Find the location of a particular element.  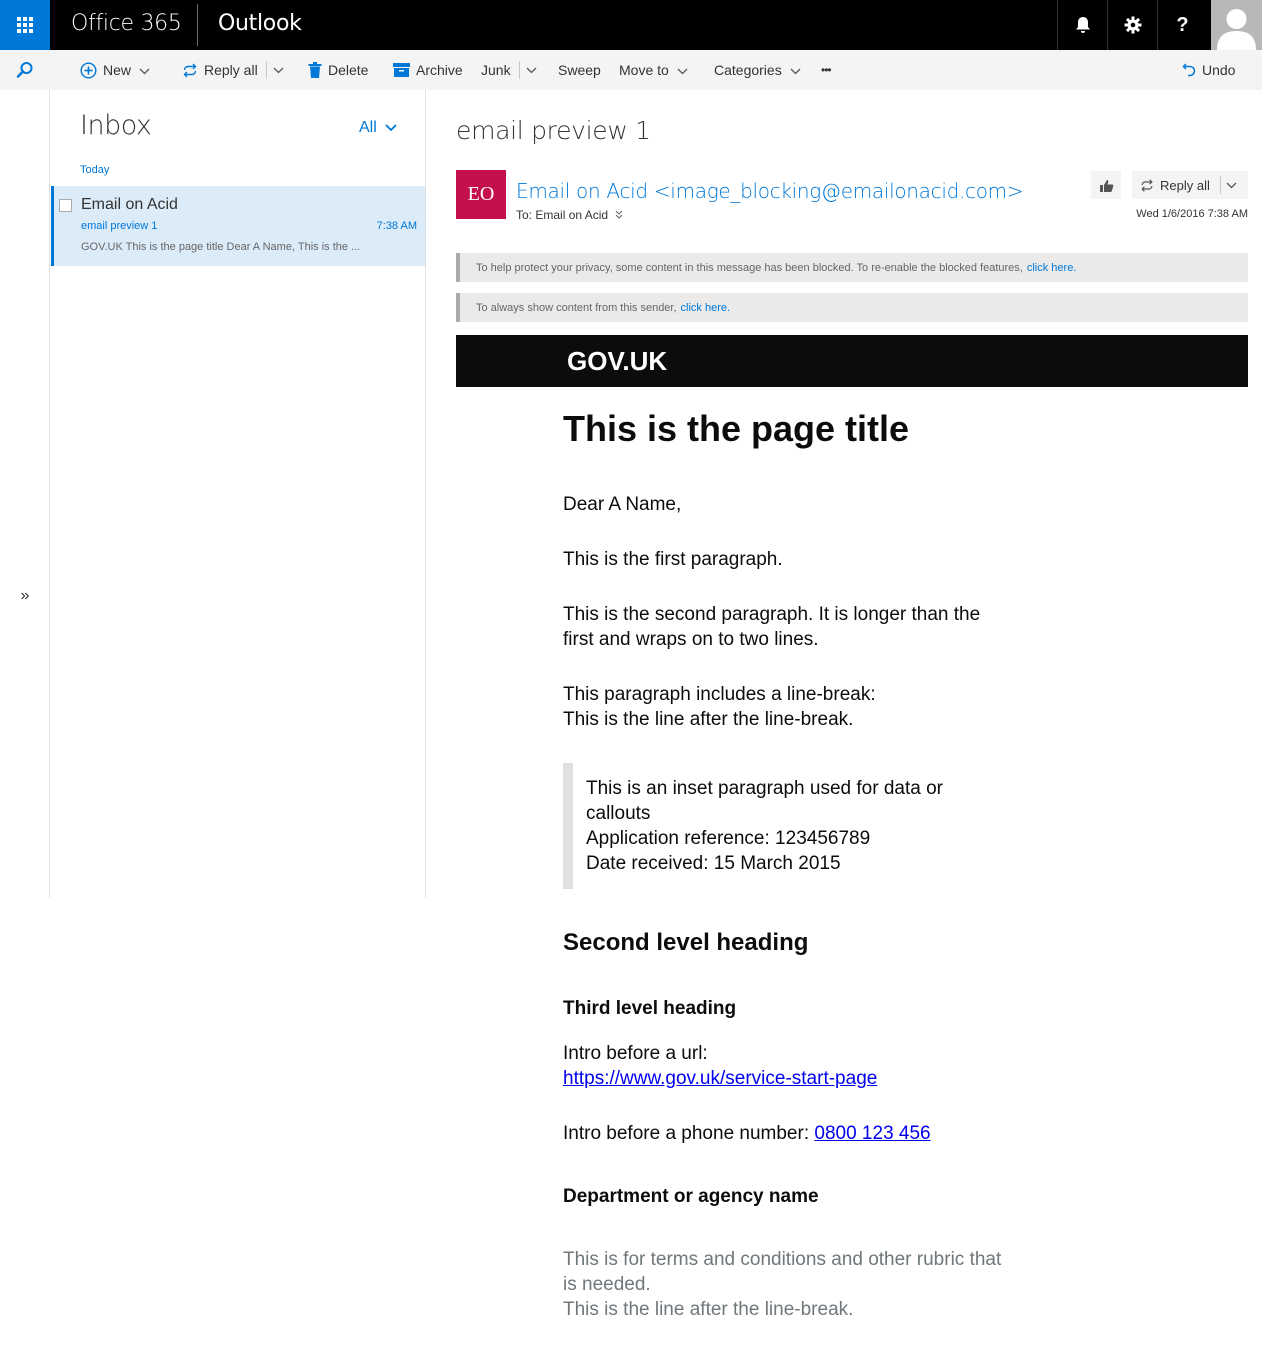

notifications-button is located at coordinates (1082, 25).